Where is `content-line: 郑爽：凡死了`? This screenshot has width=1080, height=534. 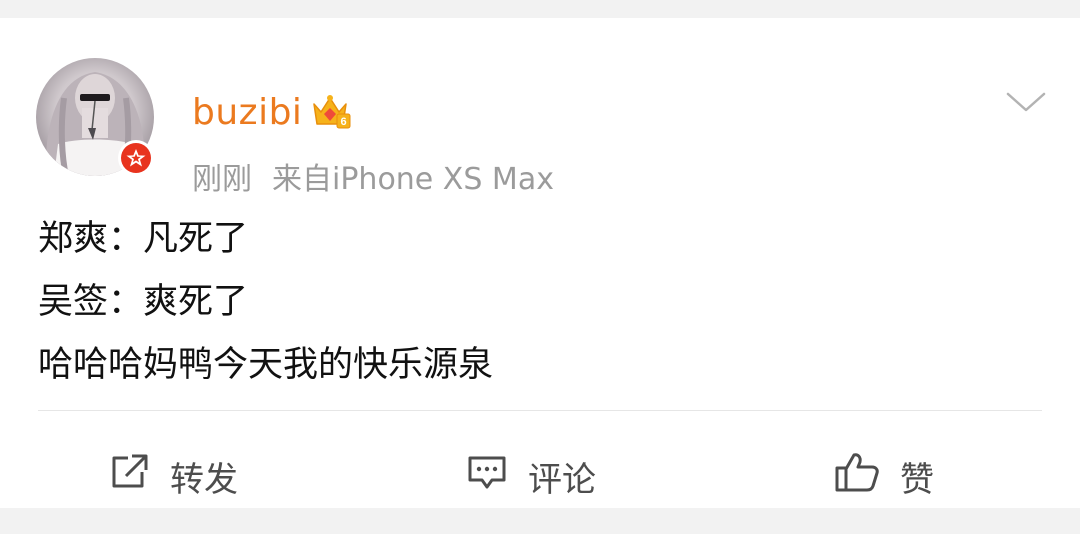 content-line: 郑爽：凡死了 is located at coordinates (143, 239).